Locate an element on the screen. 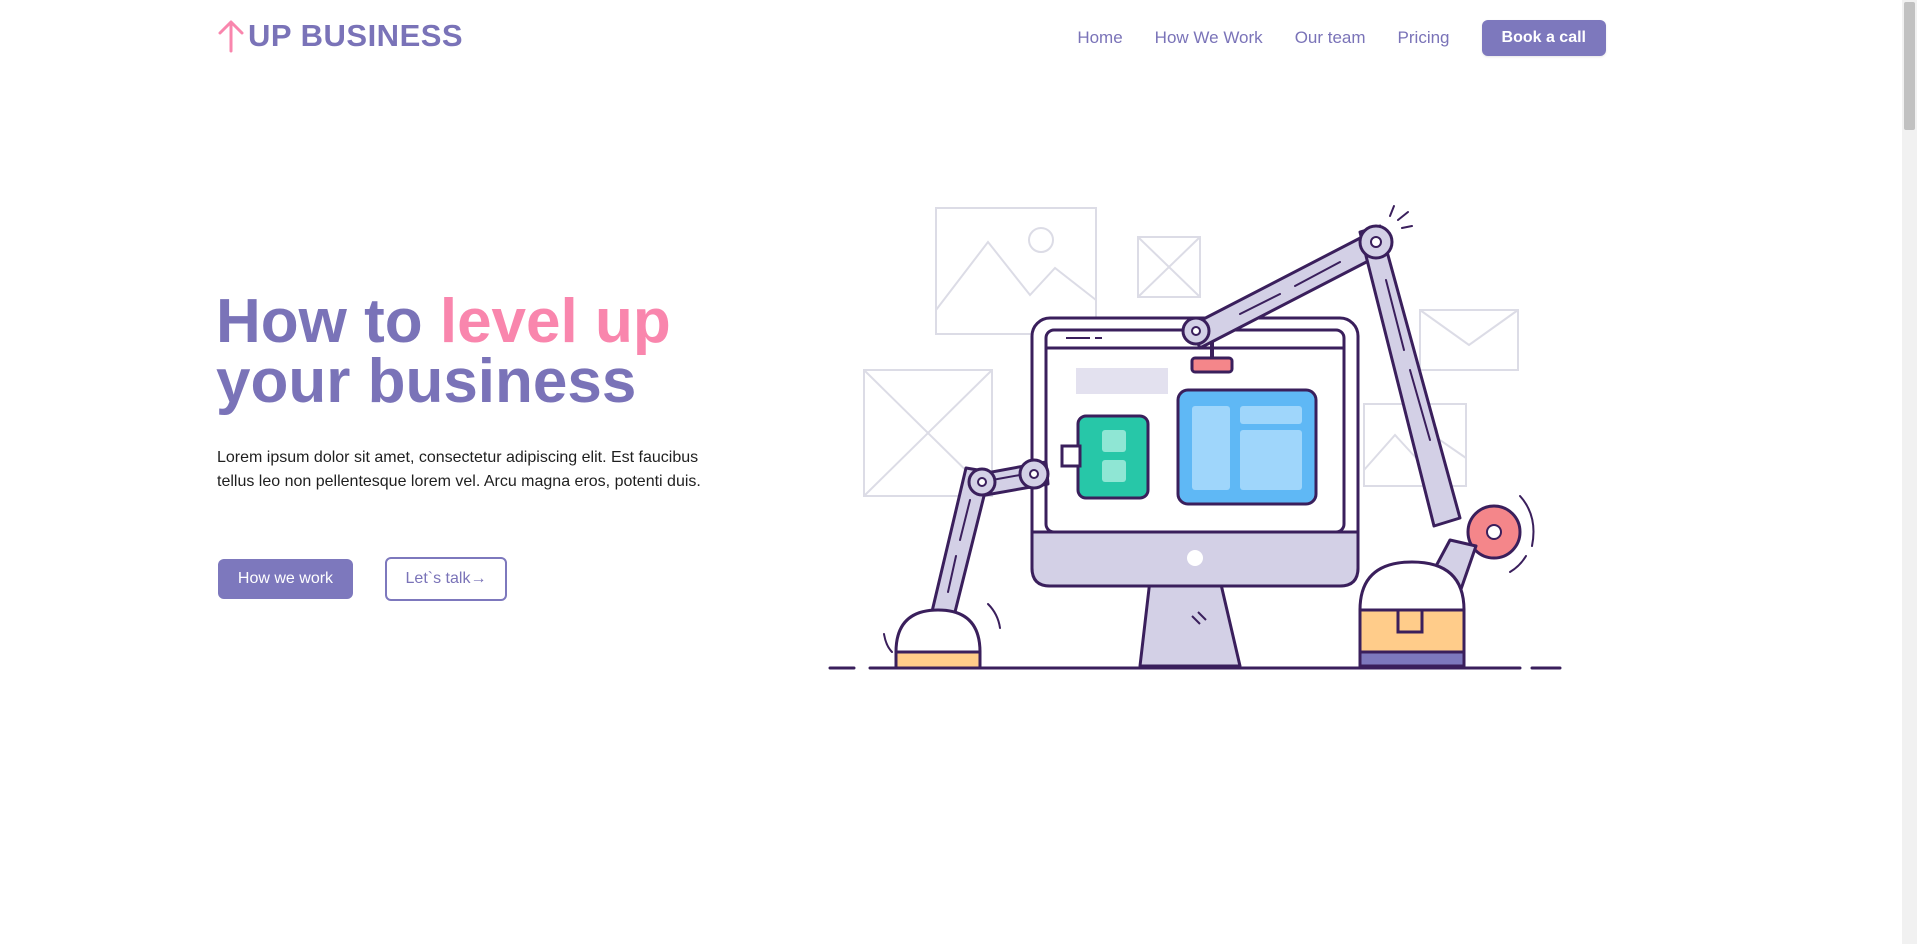  nav-link-home: Home is located at coordinates (1099, 38).